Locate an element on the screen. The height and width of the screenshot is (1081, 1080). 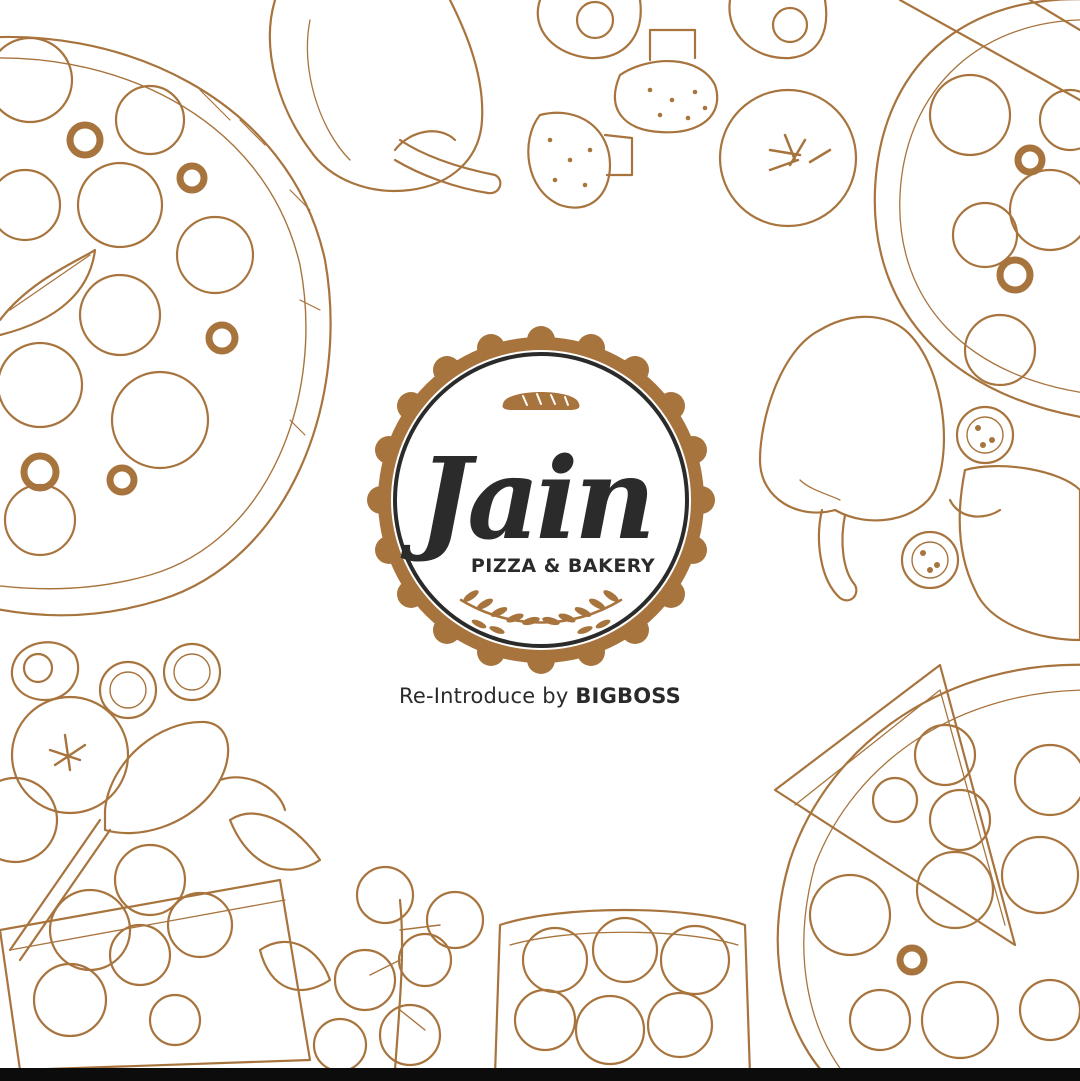
logo-subtitle: PIZZA & BAKERY is located at coordinates (563, 566).